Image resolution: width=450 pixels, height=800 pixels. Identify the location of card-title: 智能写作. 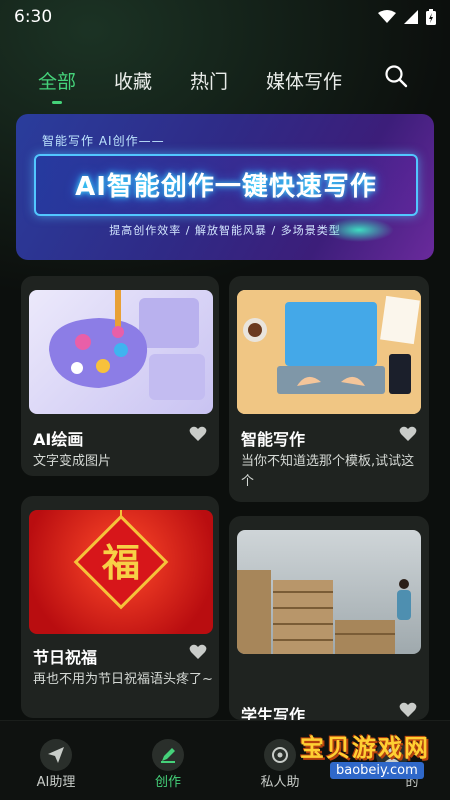
(273, 439).